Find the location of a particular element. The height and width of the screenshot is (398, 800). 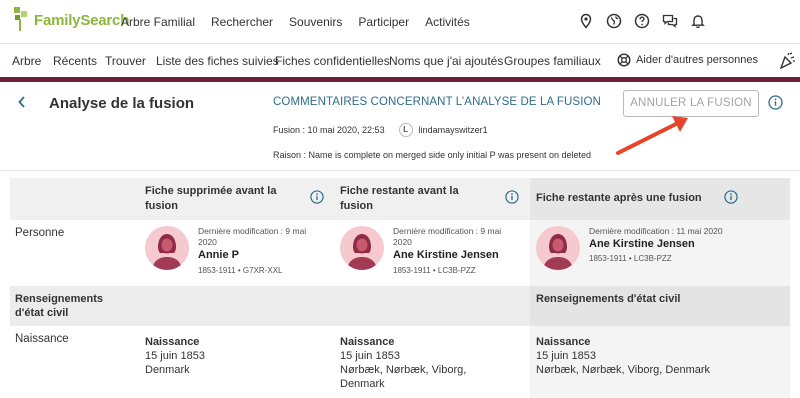

row-label-person: Personne is located at coordinates (40, 233).